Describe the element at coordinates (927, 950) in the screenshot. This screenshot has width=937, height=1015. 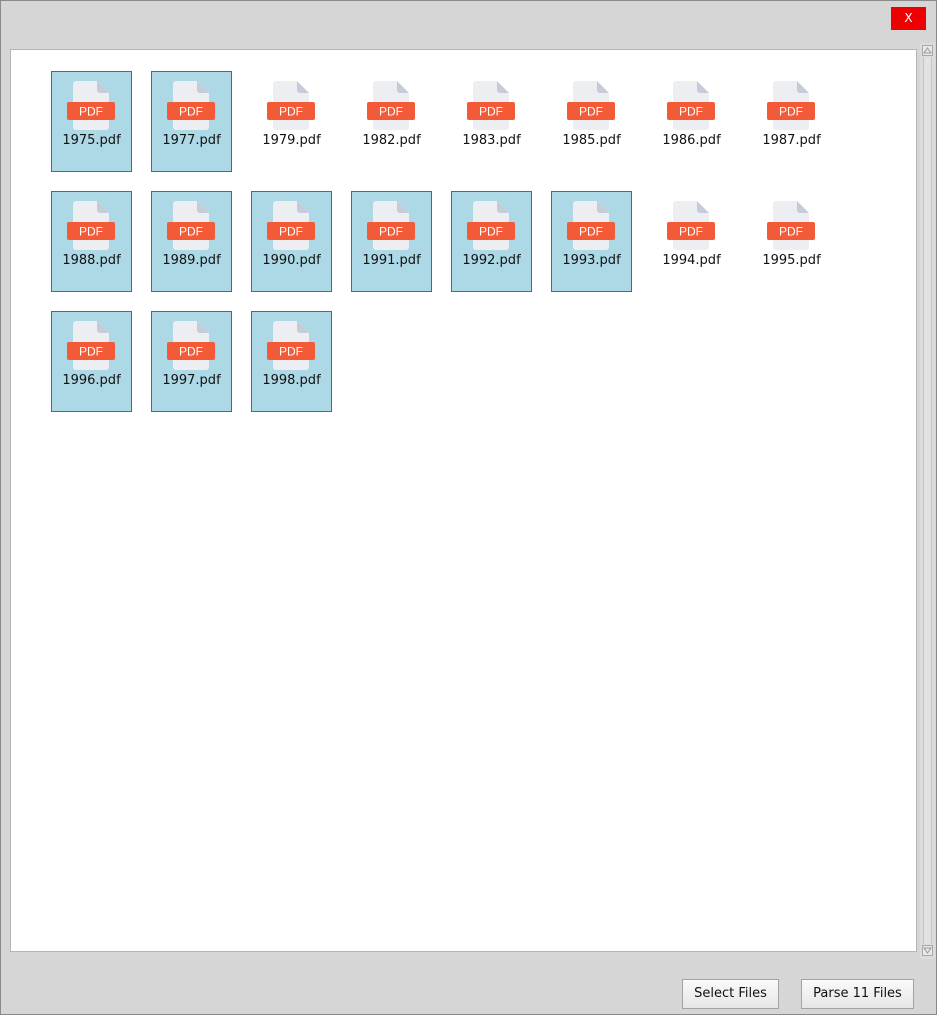
I see `scroll-down-arrow-icon` at that location.